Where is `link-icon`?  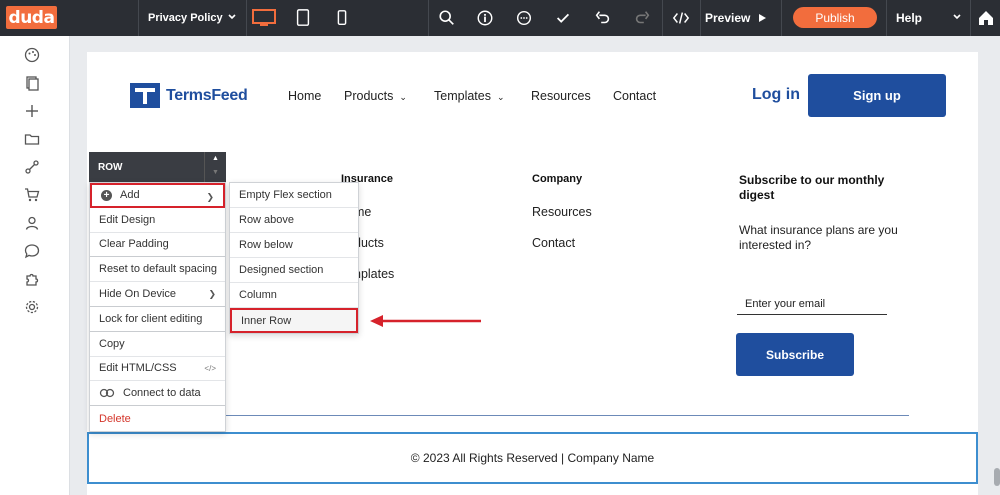
link-icon is located at coordinates (107, 393).